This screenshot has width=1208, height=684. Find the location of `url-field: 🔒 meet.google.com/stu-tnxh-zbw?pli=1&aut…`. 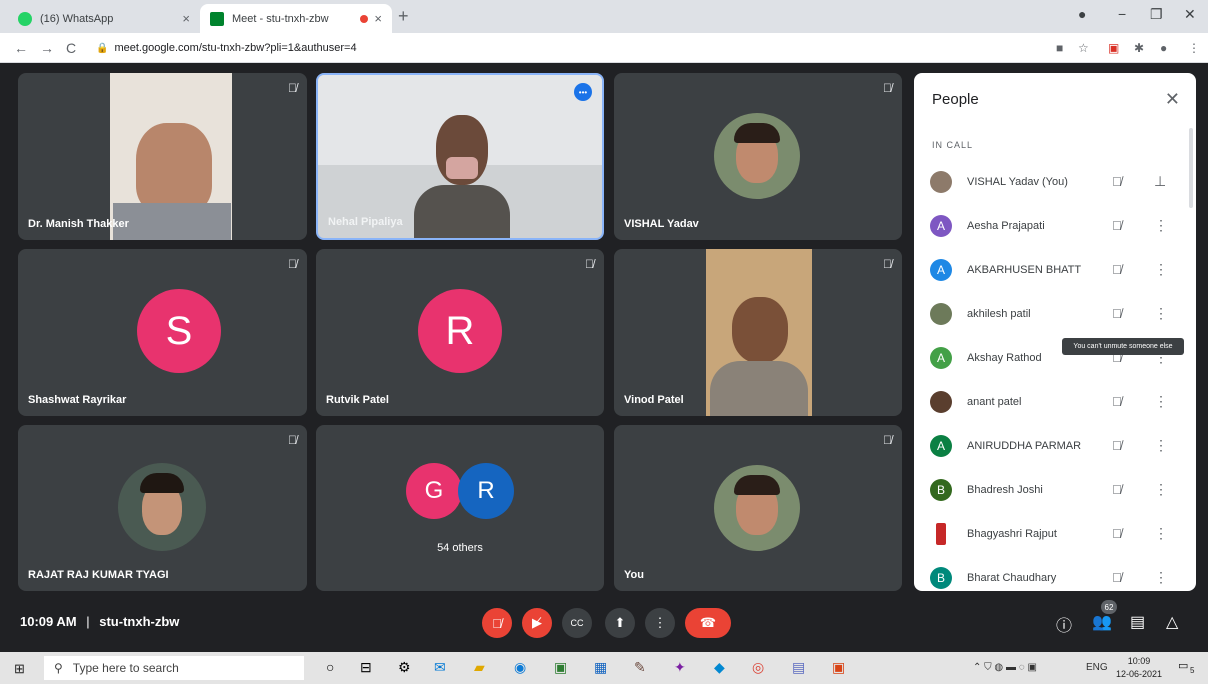

url-field: 🔒 meet.google.com/stu-tnxh-zbw?pli=1&aut… is located at coordinates (576, 48).